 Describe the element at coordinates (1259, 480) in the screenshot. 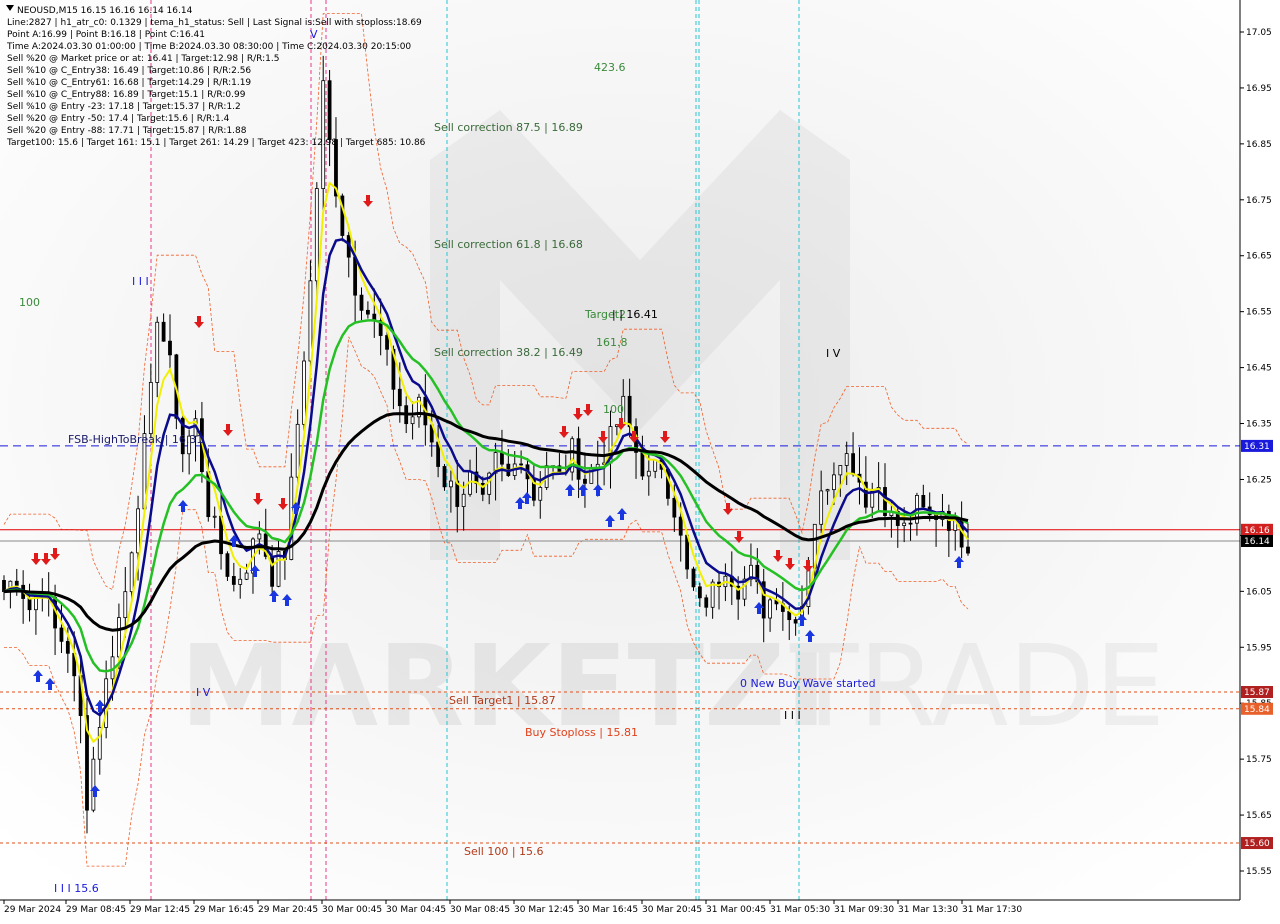

I see `y-tick-label: 16.25` at that location.